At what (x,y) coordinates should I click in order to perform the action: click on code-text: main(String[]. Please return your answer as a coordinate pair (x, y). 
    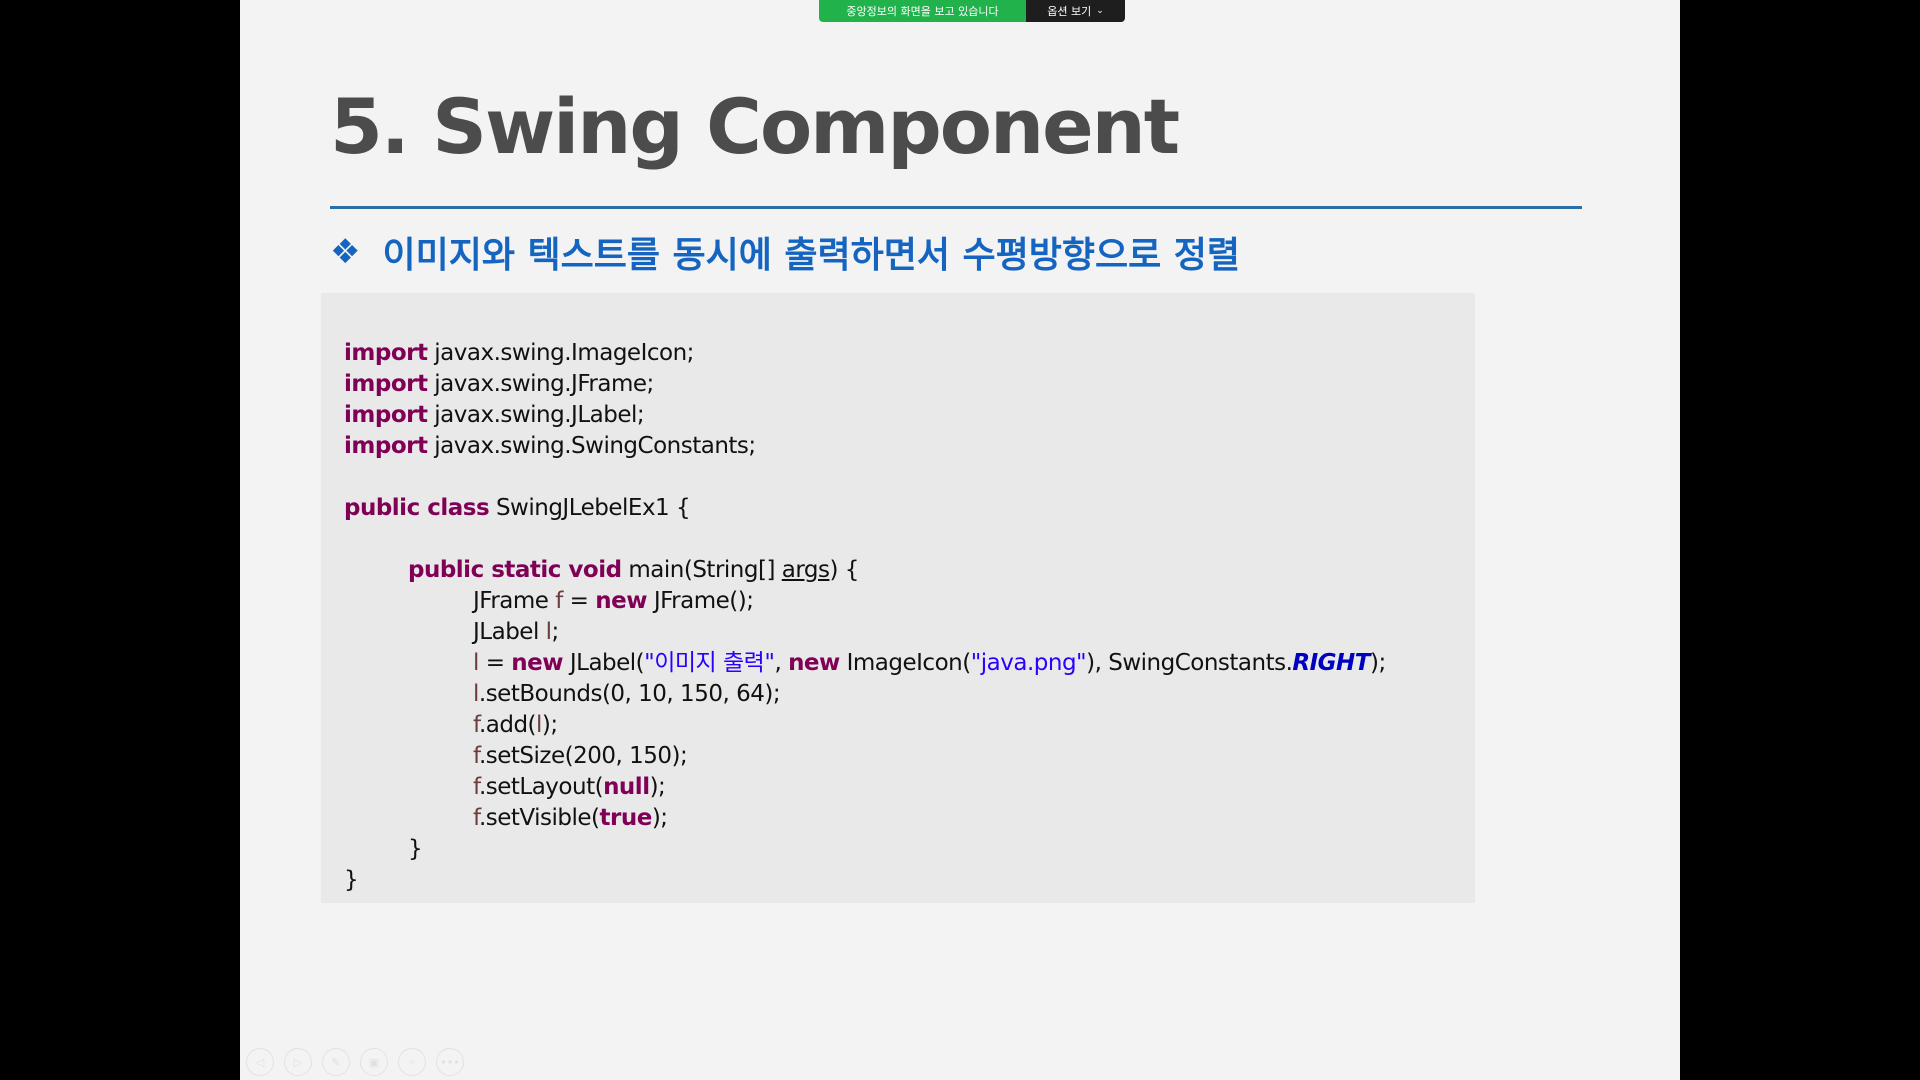
    Looking at the image, I should click on (705, 570).